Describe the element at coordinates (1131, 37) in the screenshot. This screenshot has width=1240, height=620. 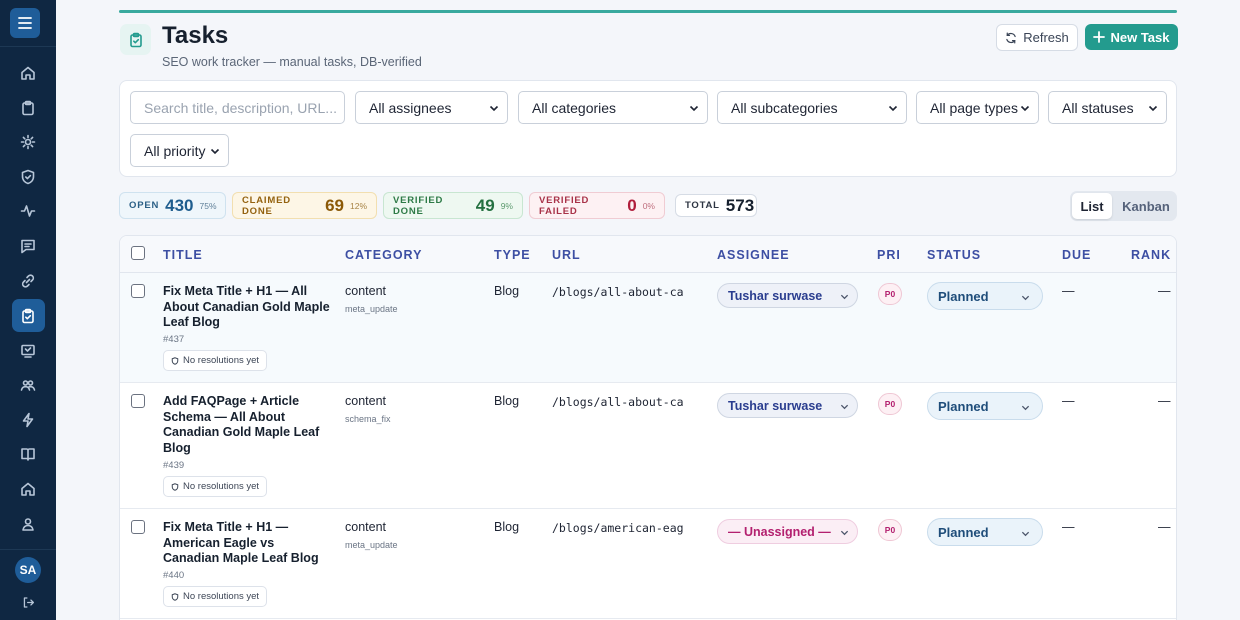
I see `new-task-button: New Task` at that location.